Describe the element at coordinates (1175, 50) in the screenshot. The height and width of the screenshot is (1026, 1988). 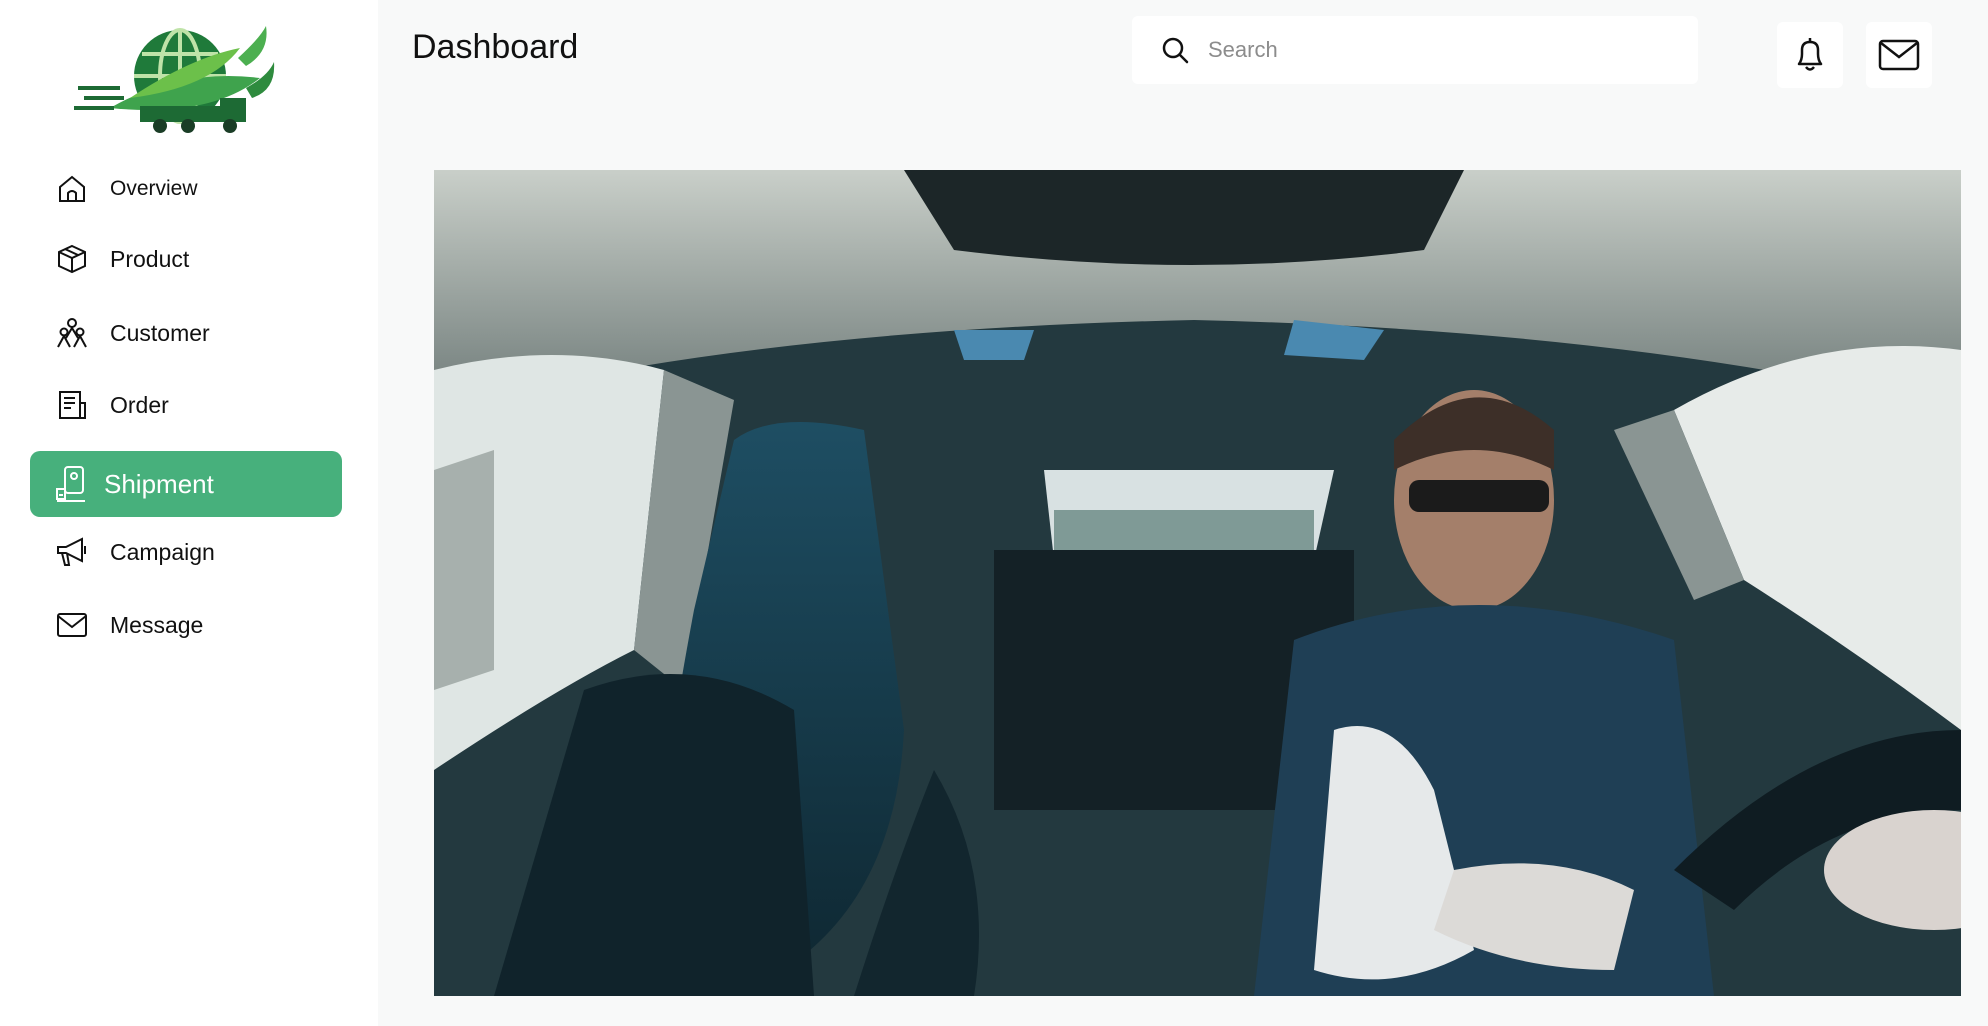
I see `search-icon` at that location.